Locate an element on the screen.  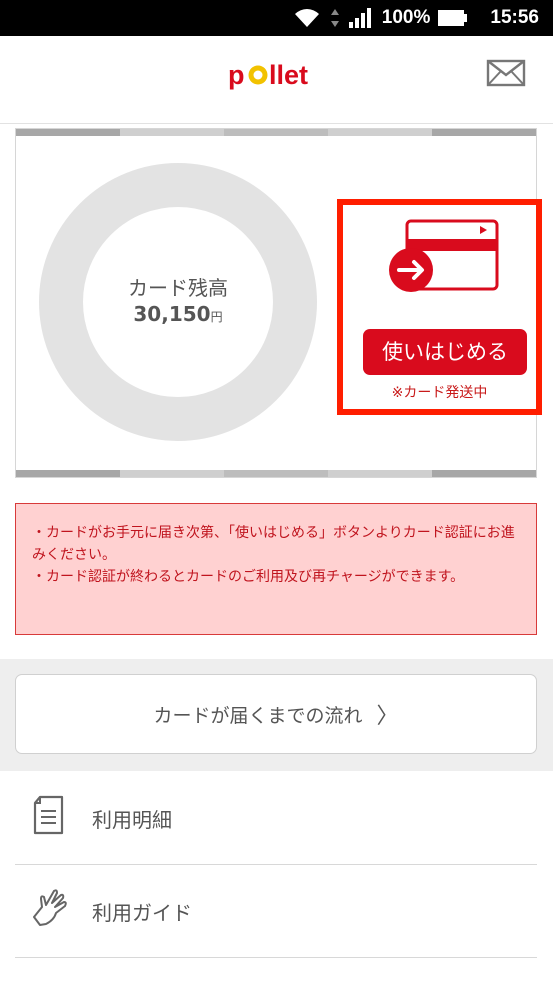
svg-text: p is located at coordinates (236, 75).